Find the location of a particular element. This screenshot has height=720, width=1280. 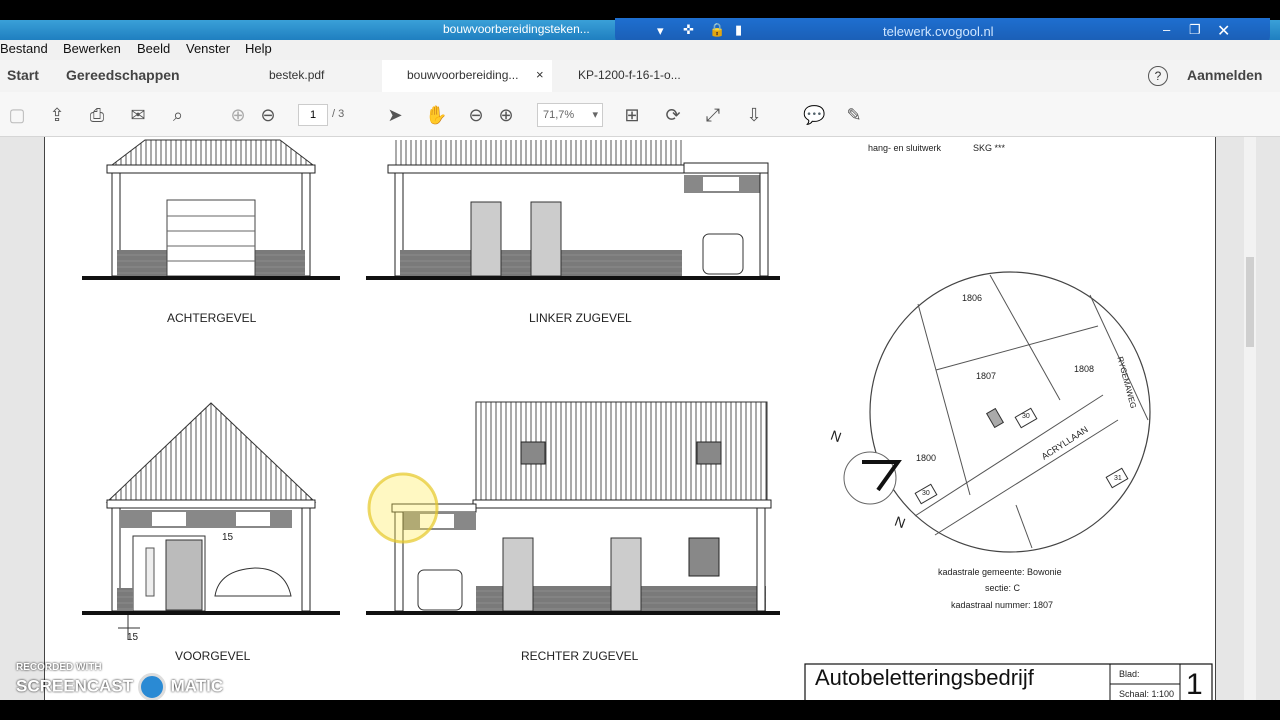

menu-bestand: Bestand is located at coordinates (24, 48).